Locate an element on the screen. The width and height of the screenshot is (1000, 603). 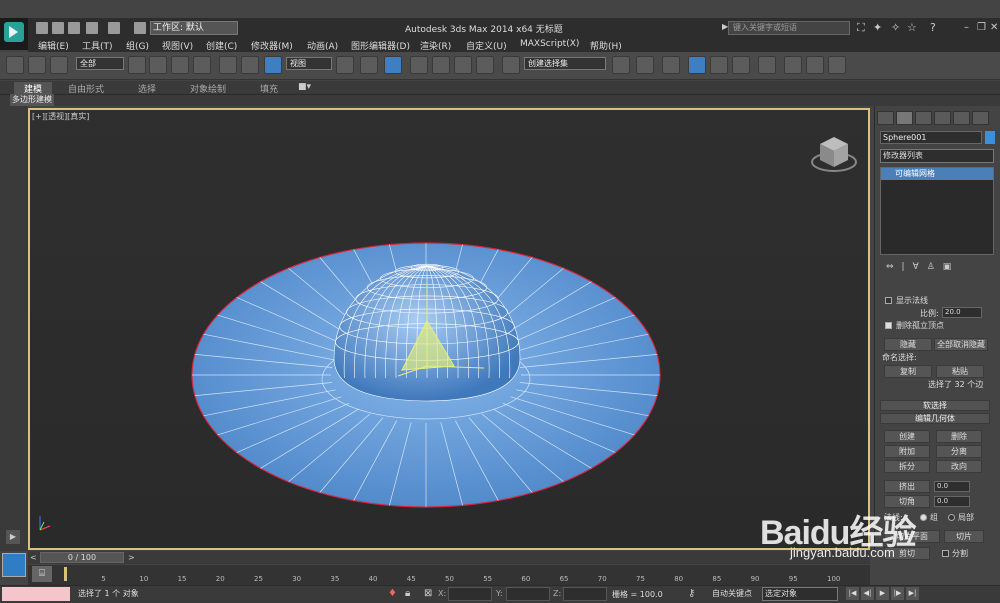
time-slider is located at coordinates (449, 557).